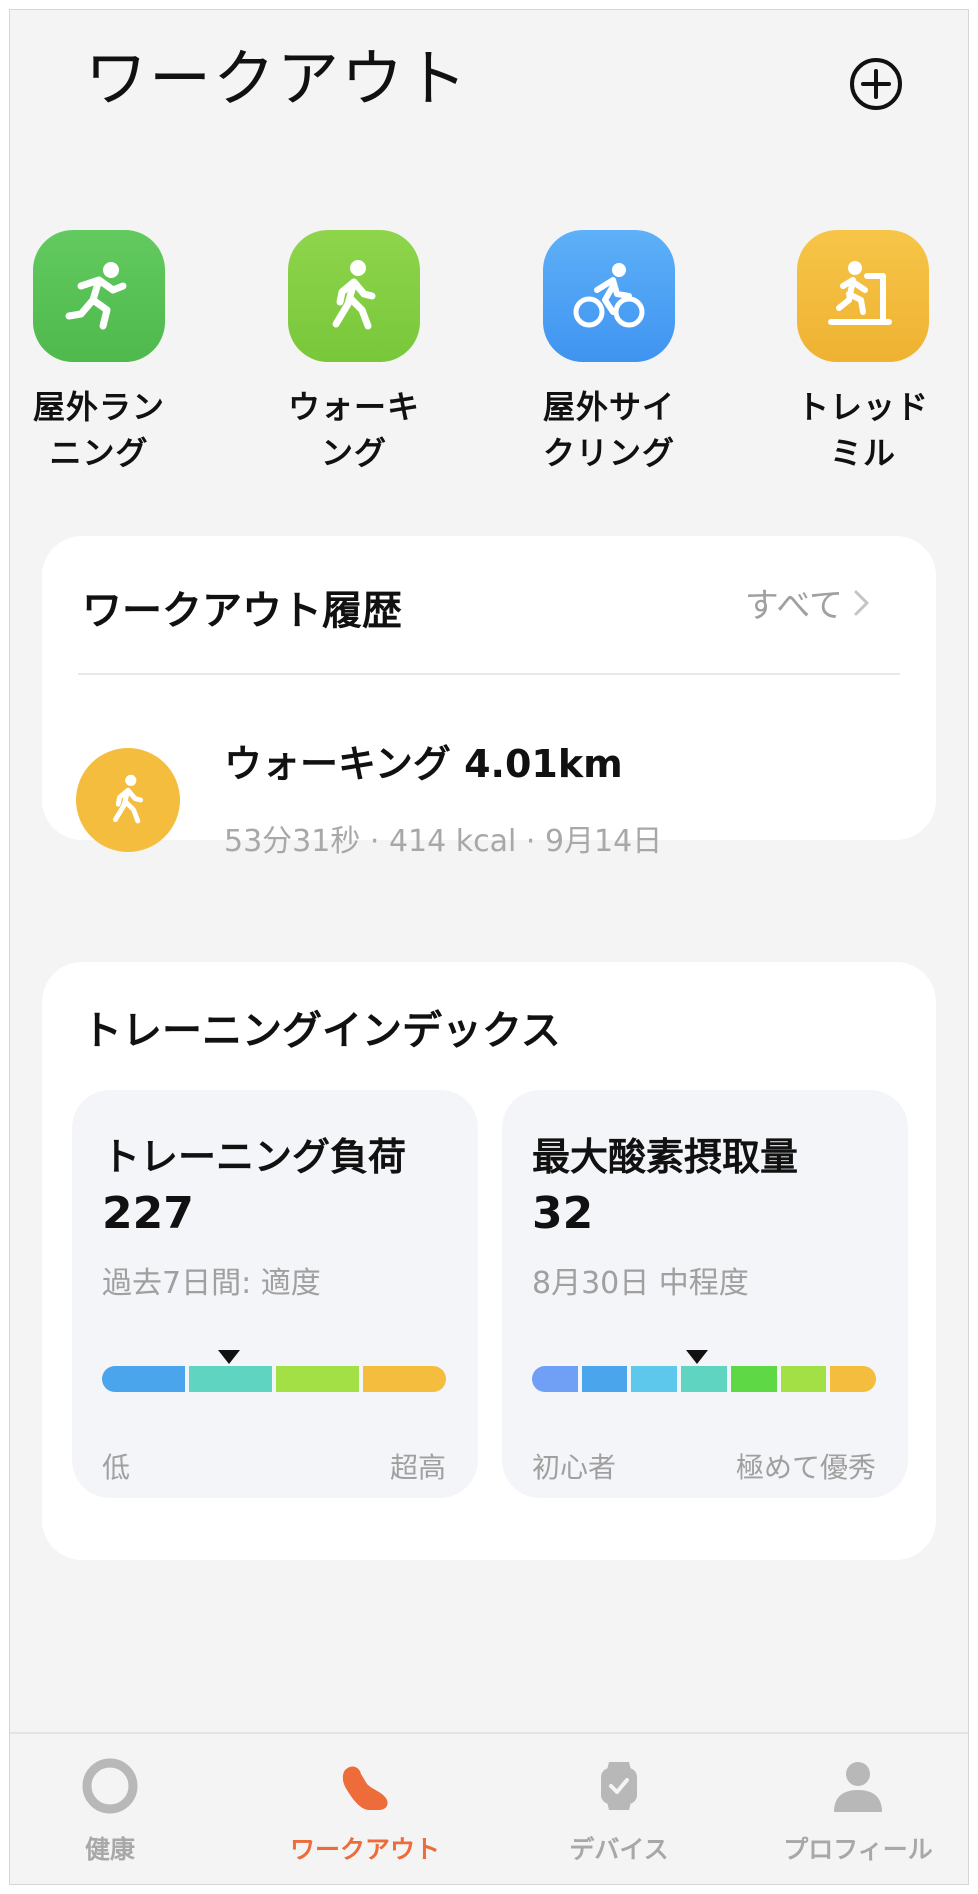 The height and width of the screenshot is (1894, 978). I want to click on ring-icon, so click(110, 1786).